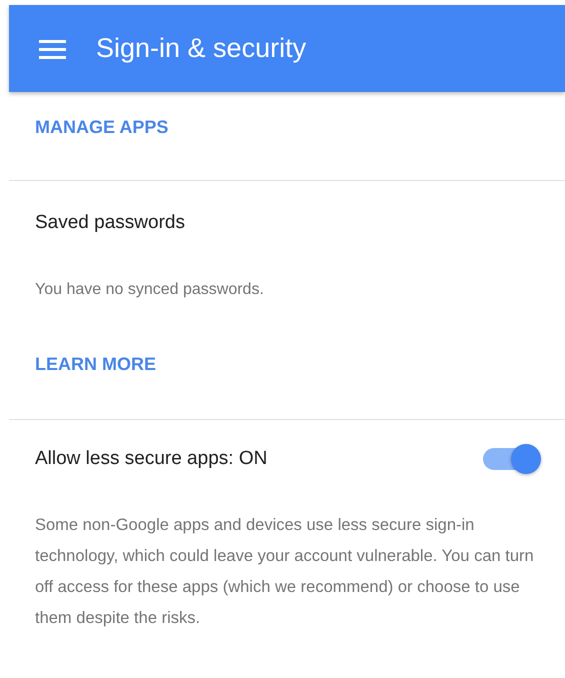  I want to click on description-text: Some non-Google apps and devices use less secure sign-in technology, which could leave your account vulnerable. You can turn off access for these apps (which we recommend) or choose to use them despite the risks., so click(285, 572).